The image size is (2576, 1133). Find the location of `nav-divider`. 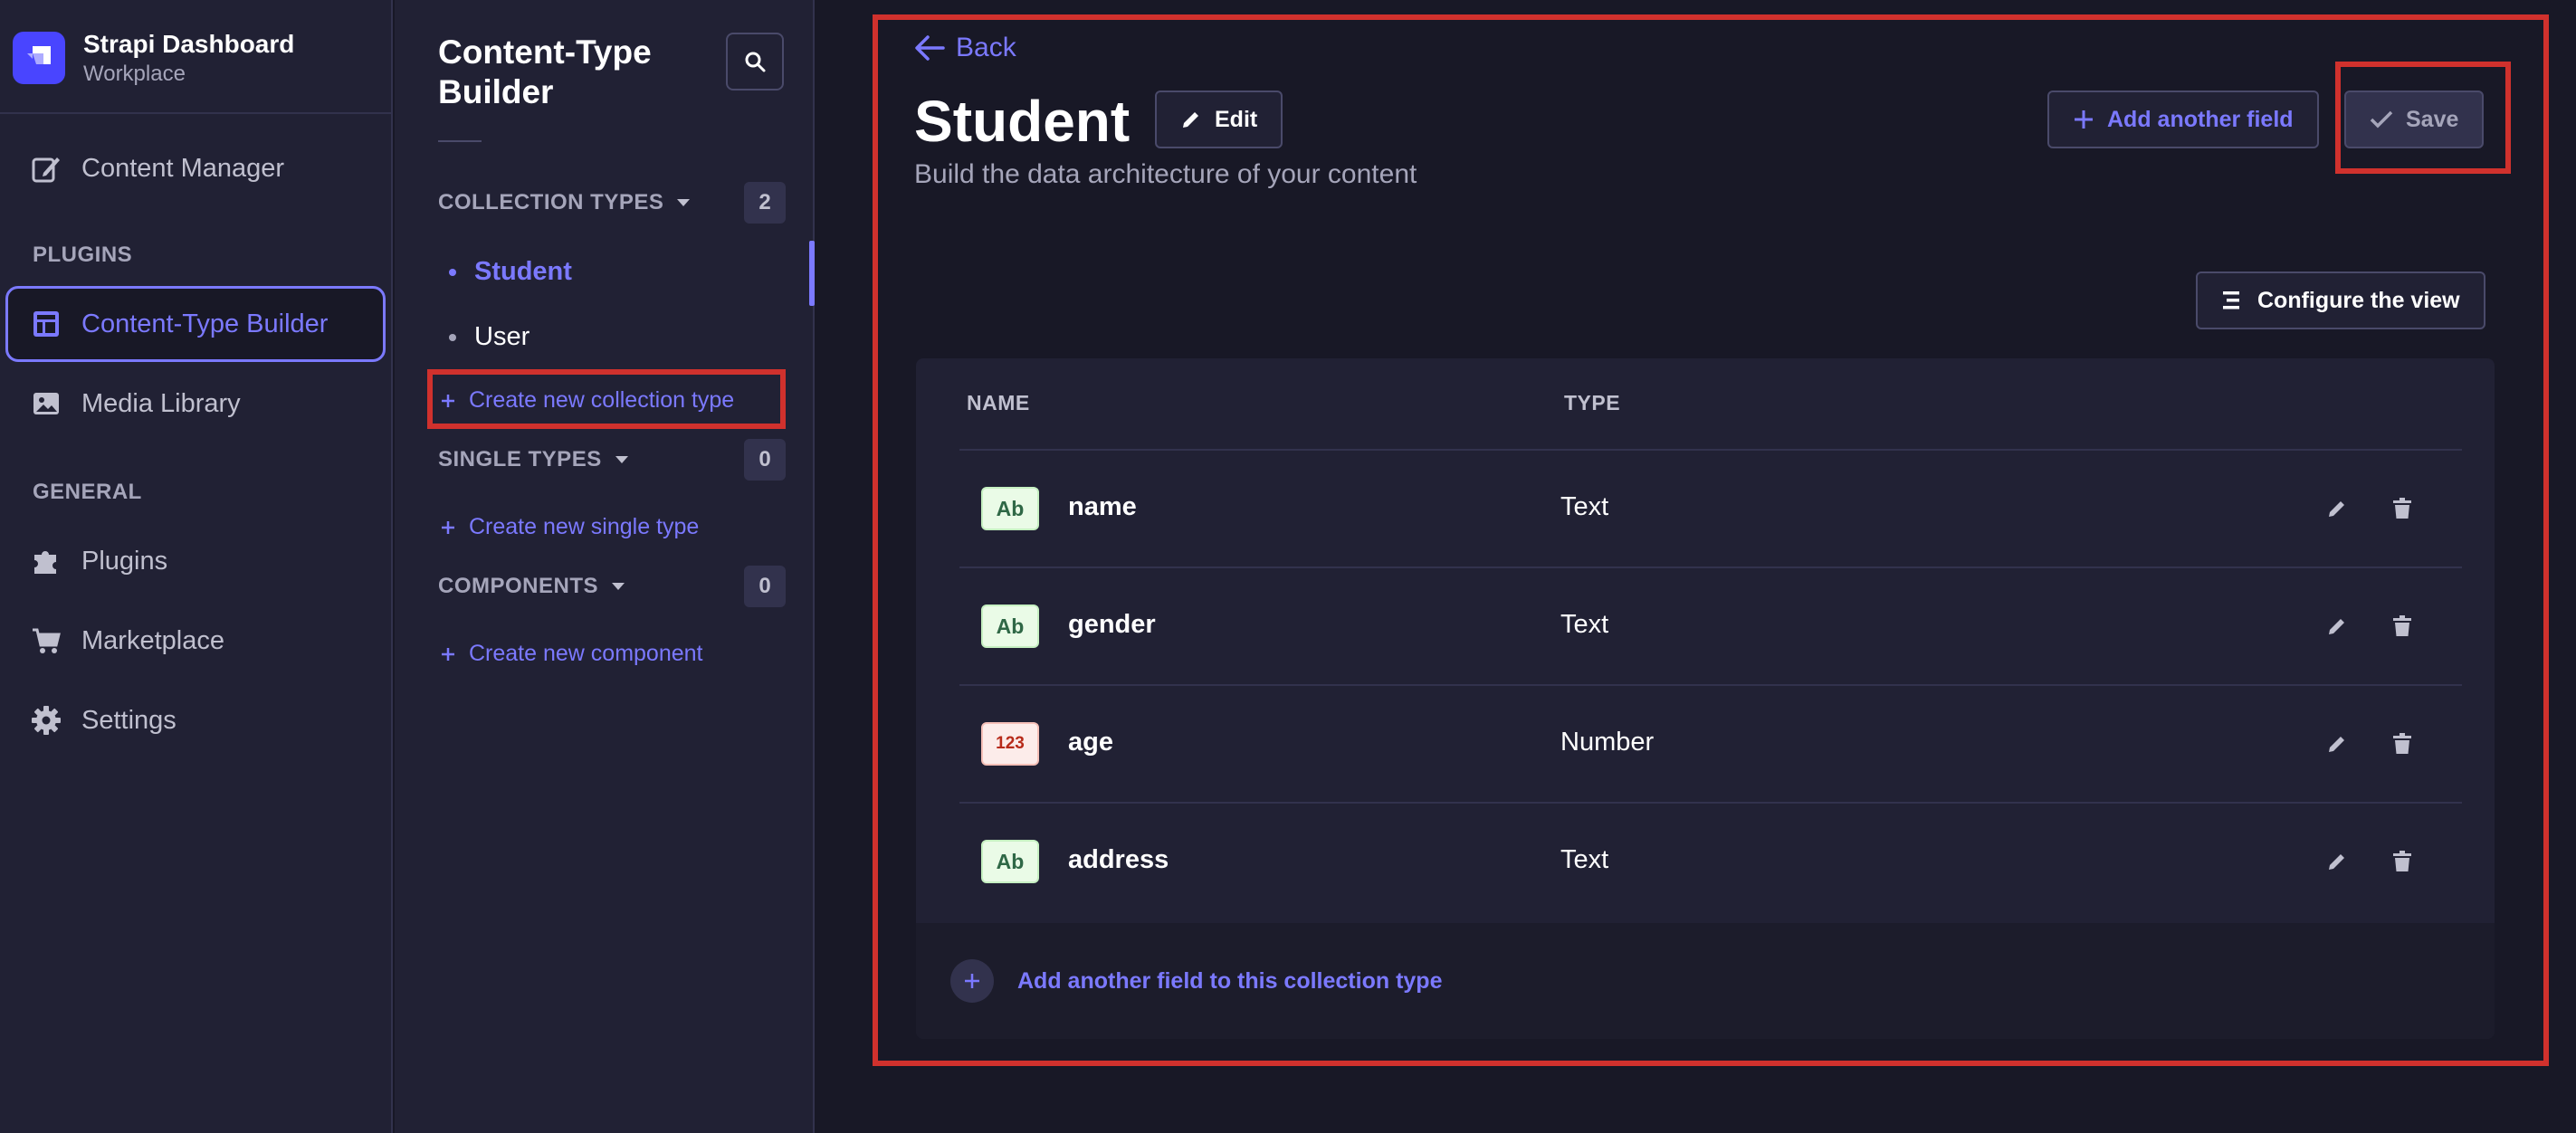

nav-divider is located at coordinates (196, 113).